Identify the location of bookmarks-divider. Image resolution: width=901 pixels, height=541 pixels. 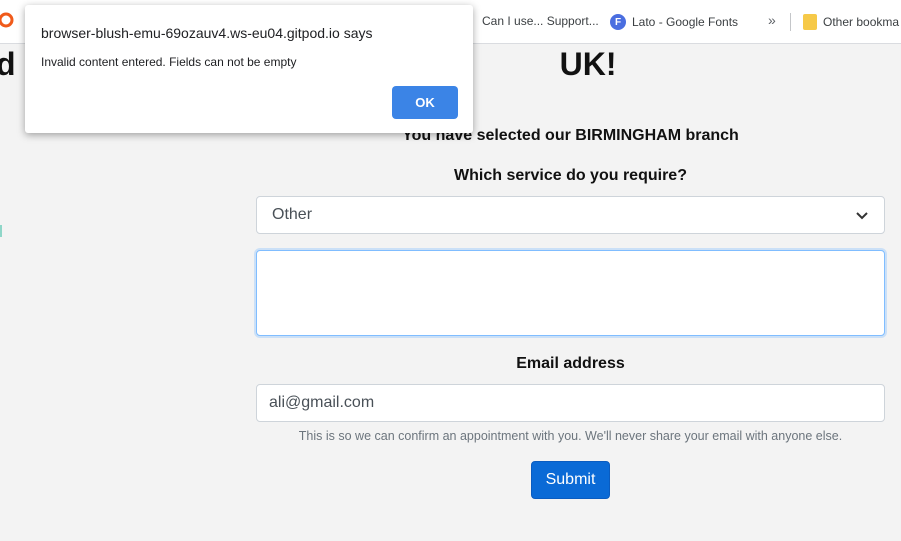
(790, 22).